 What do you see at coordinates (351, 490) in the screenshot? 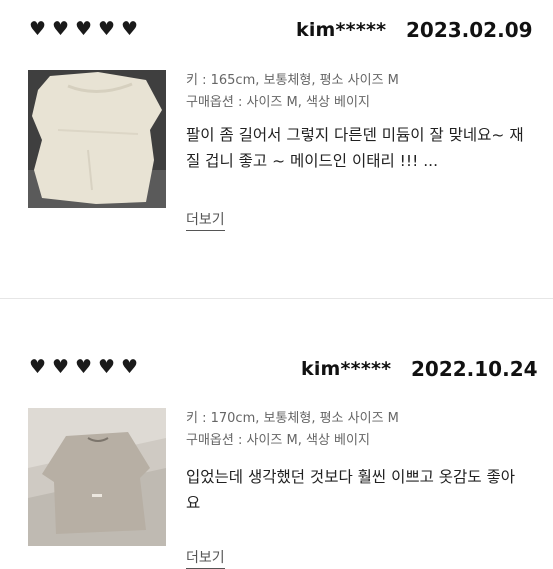
I see `review-text: 입었는데 생각했던 것보다 훨씬 이쁘고 옷감도 좋아요` at bounding box center [351, 490].